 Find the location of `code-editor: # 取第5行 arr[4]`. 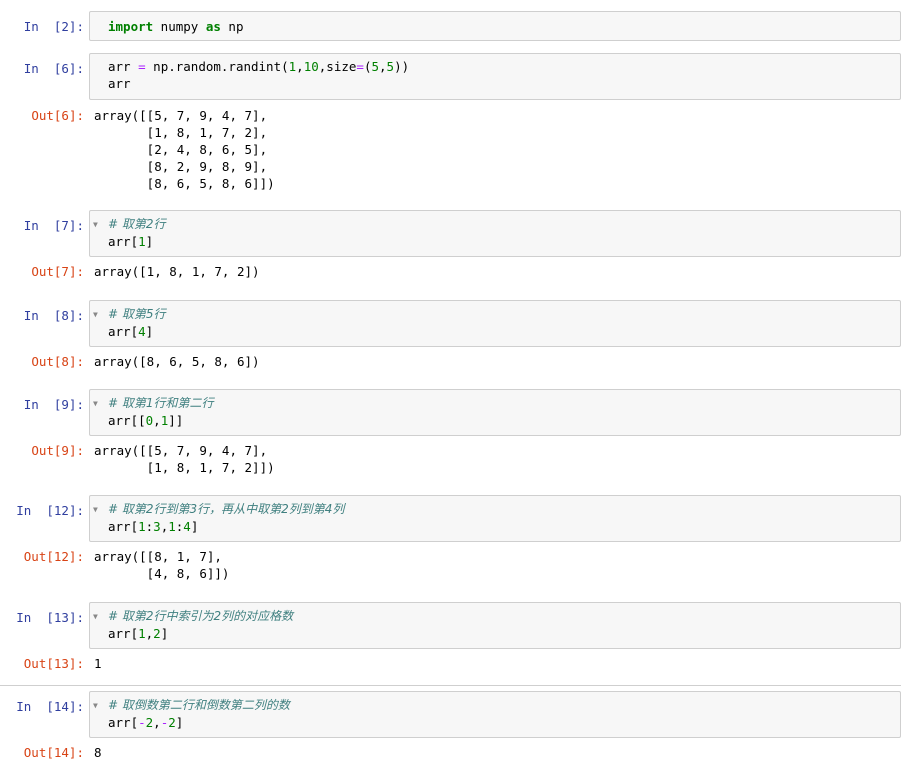

code-editor: # 取第5行 arr[4] is located at coordinates (137, 322).